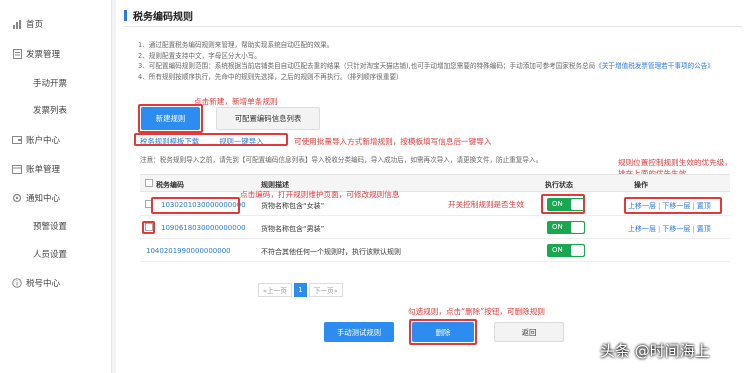 The width and height of the screenshot is (750, 373). Describe the element at coordinates (170, 185) in the screenshot. I see `header-code: 税务编码` at that location.